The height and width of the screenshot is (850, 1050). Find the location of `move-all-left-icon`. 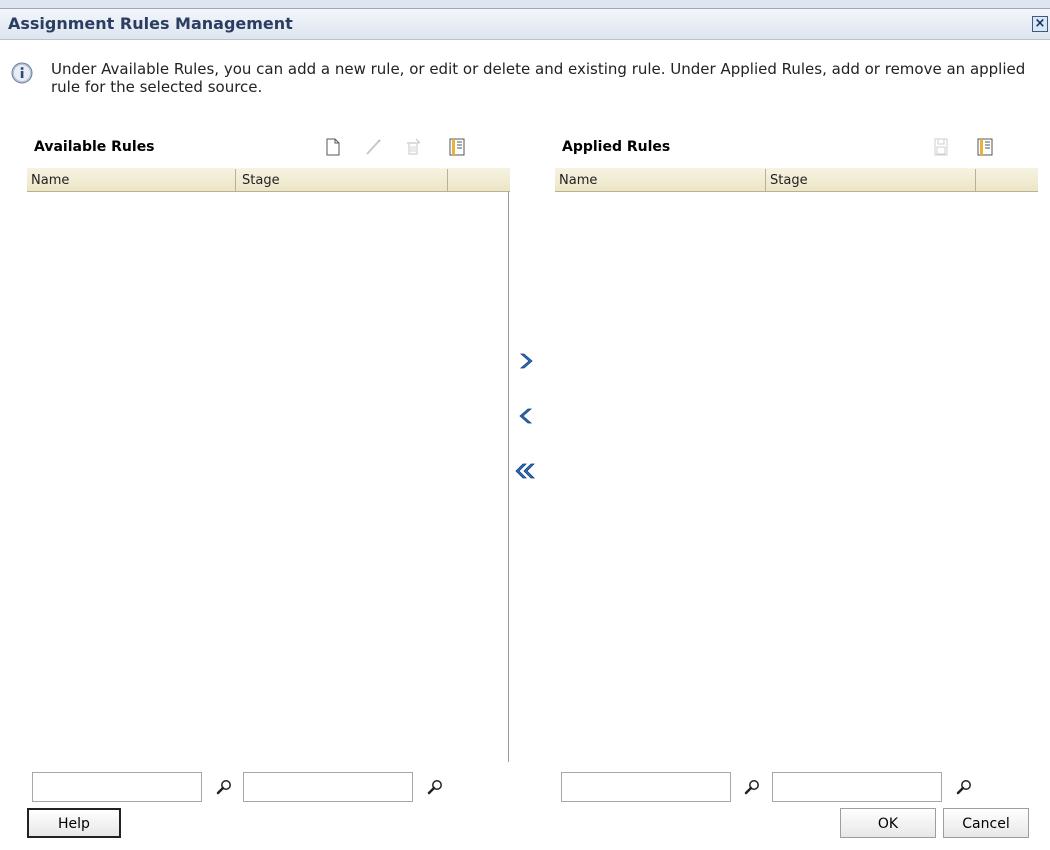

move-all-left-icon is located at coordinates (525, 471).